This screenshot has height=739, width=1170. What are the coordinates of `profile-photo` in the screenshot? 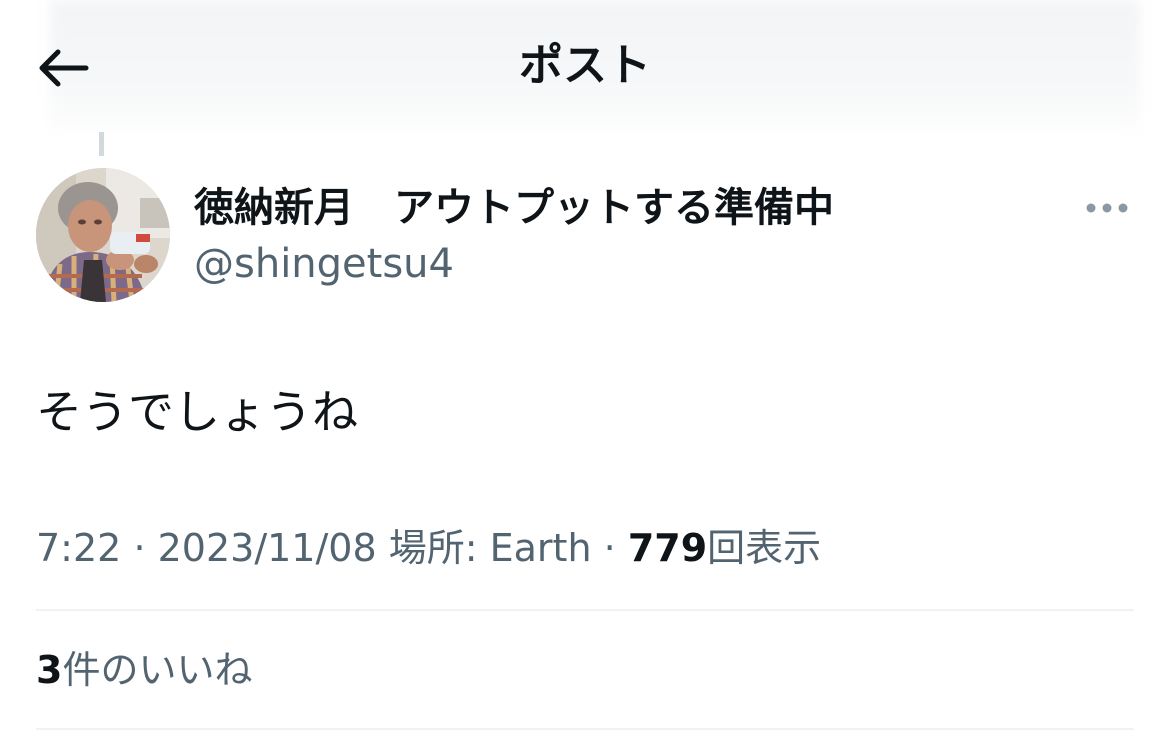 It's located at (103, 235).